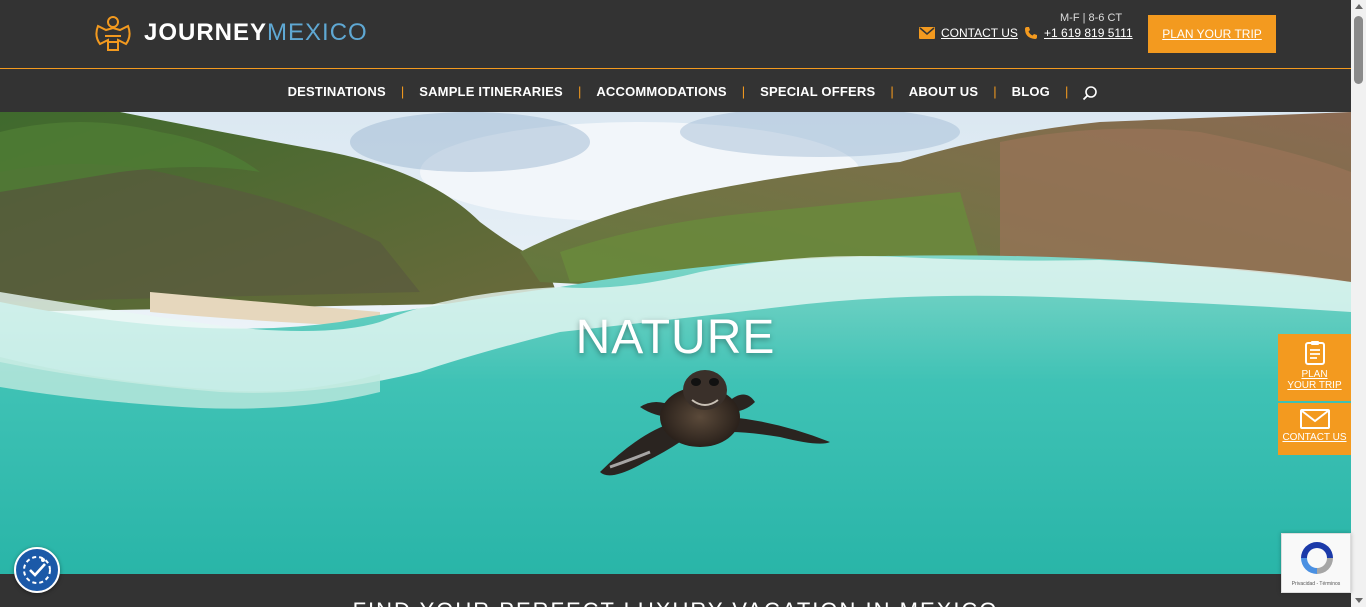 Image resolution: width=1366 pixels, height=607 pixels. What do you see at coordinates (337, 91) in the screenshot?
I see `nav-item-destinations: DESTINATIONS` at bounding box center [337, 91].